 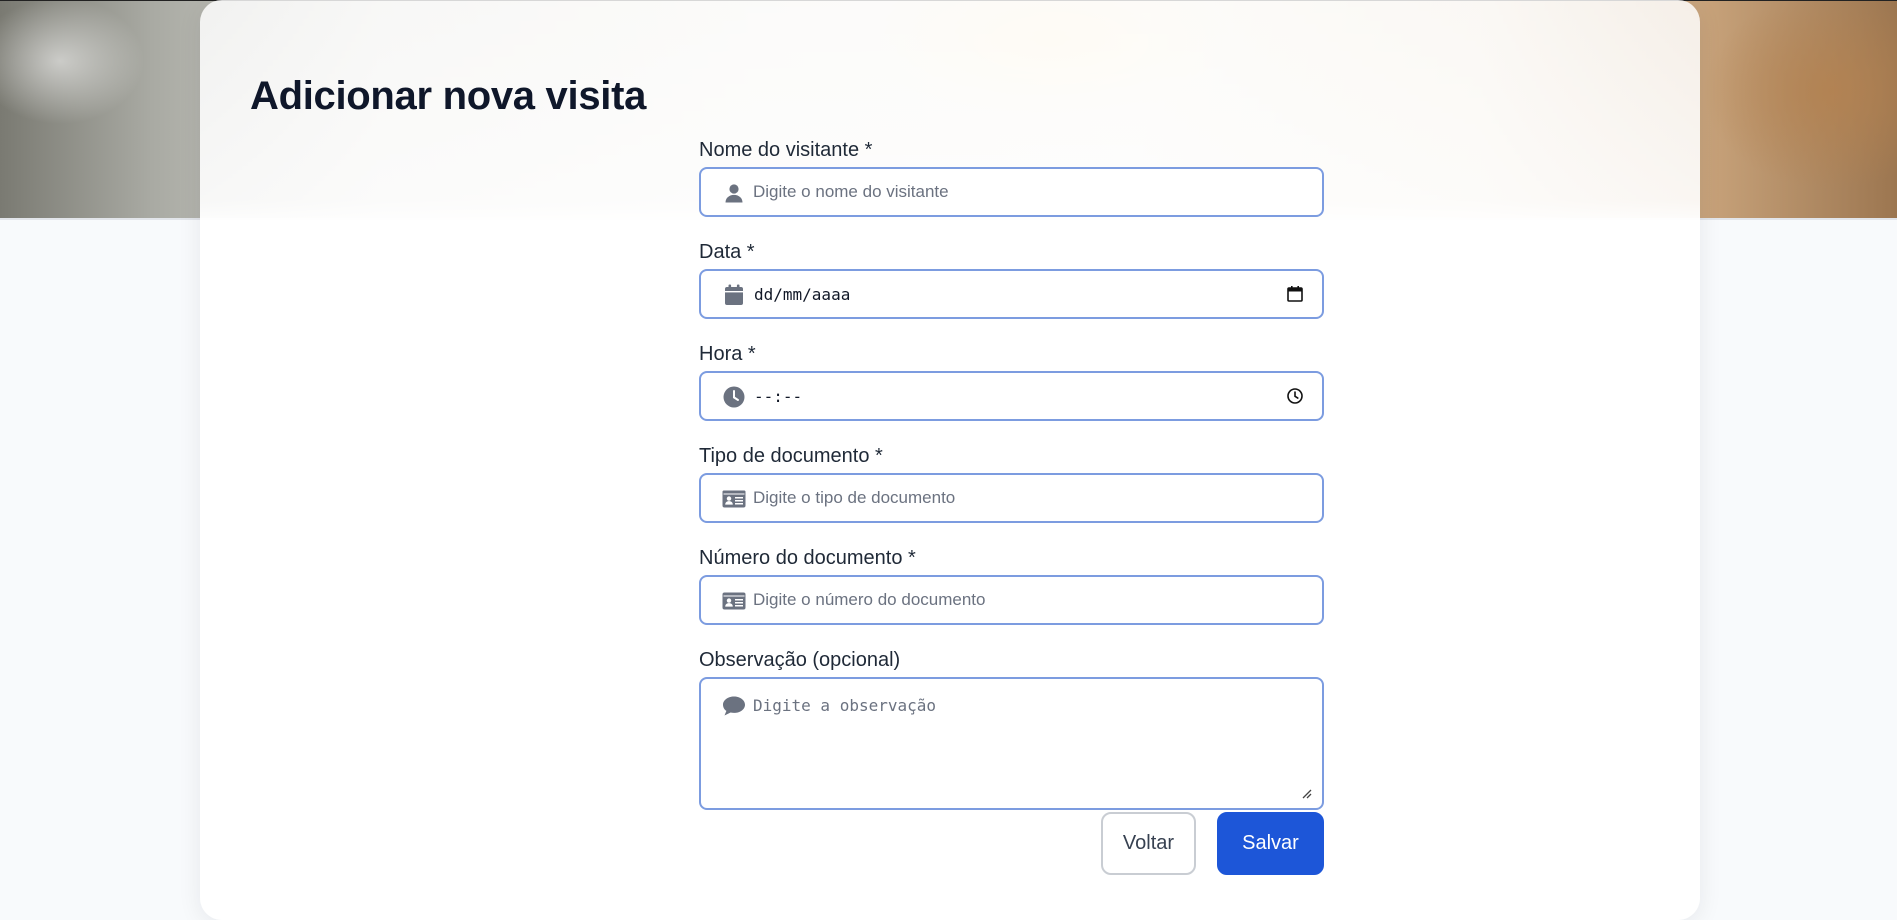 What do you see at coordinates (845, 705) in the screenshot?
I see `observation-placeholder: Digite a observação` at bounding box center [845, 705].